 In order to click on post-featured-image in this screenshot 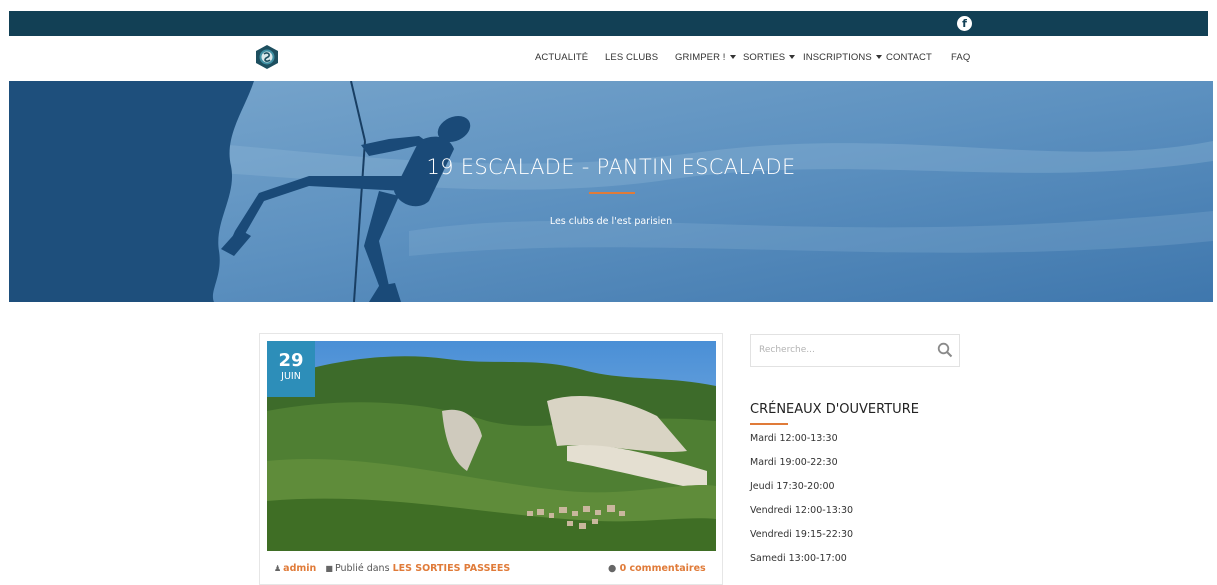, I will do `click(491, 446)`.